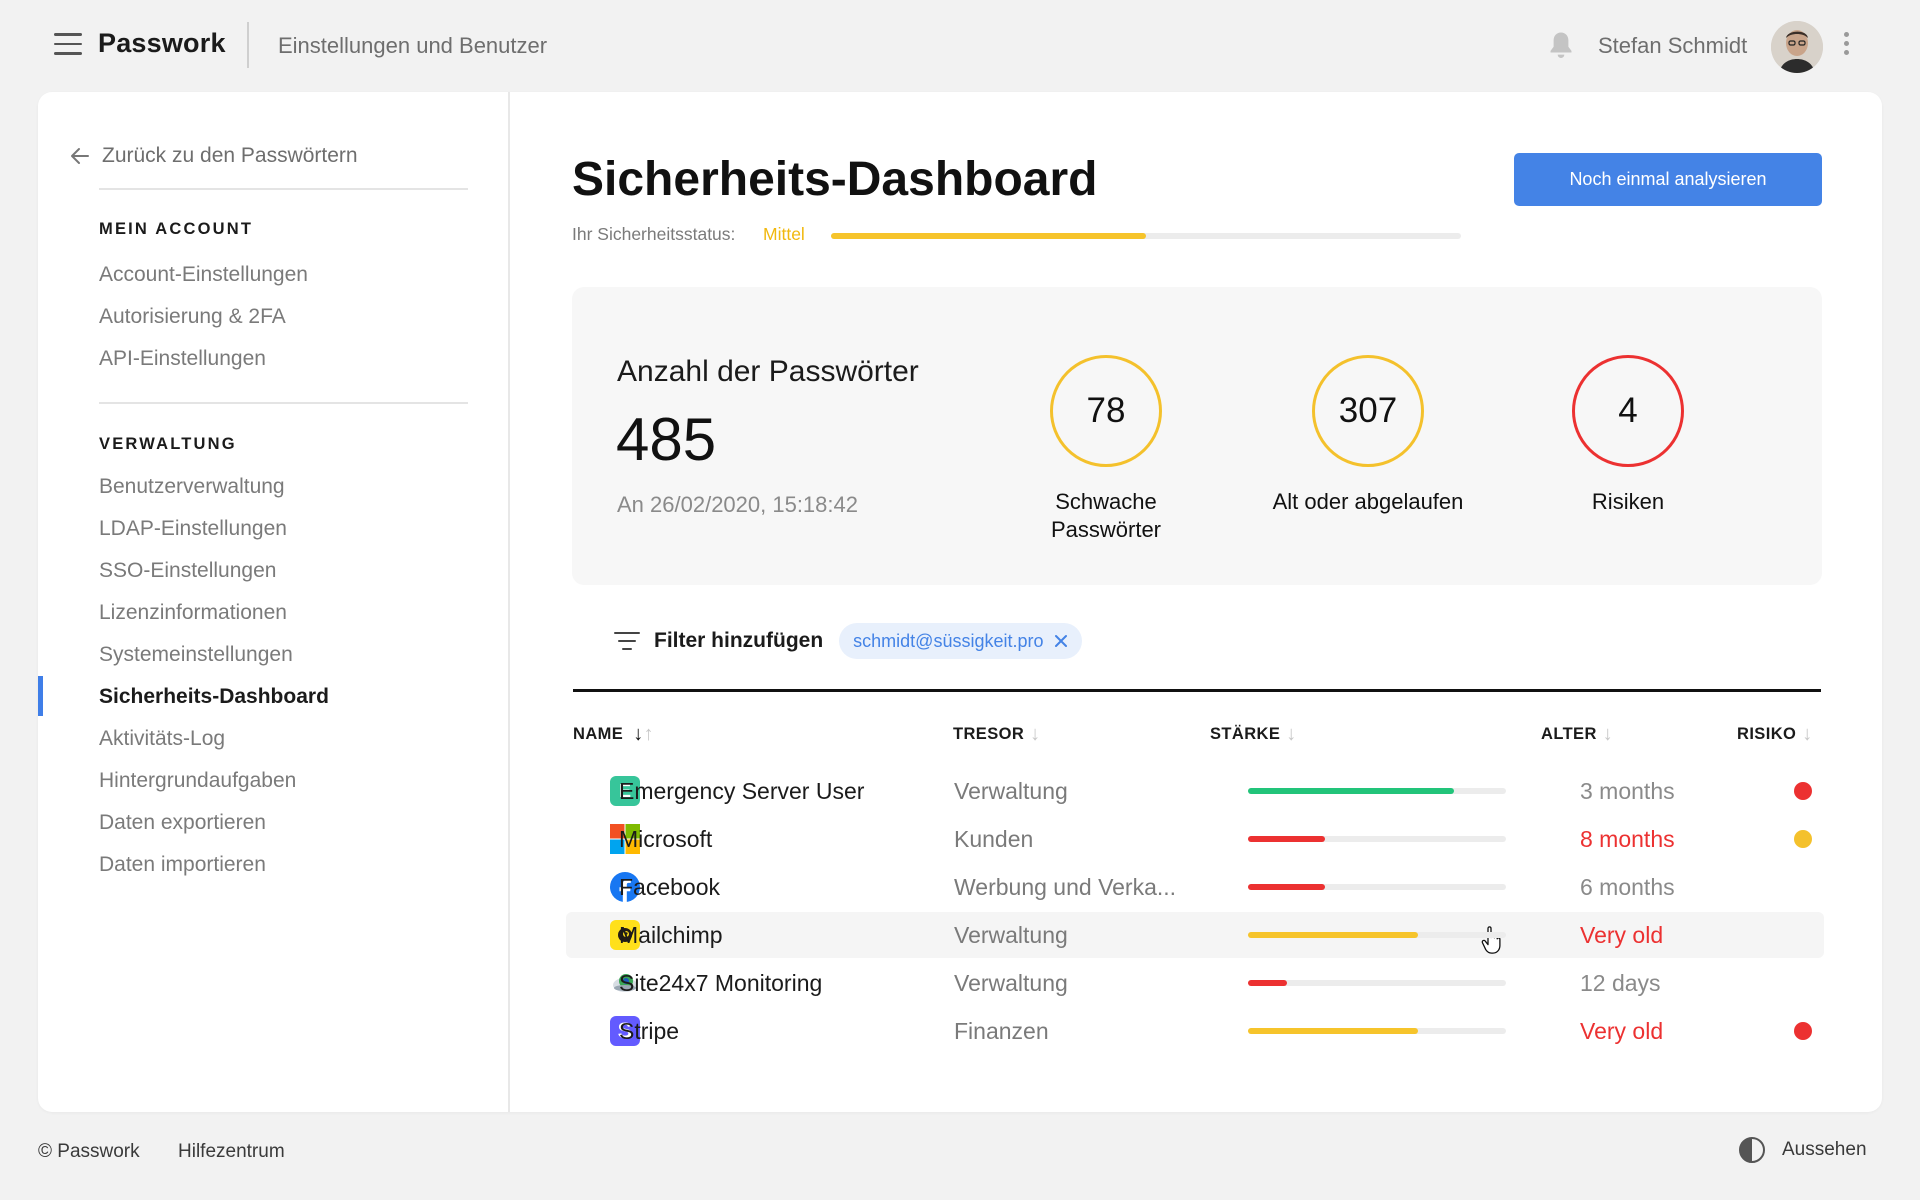  What do you see at coordinates (230, 155) in the screenshot?
I see `back-label: Zurück zu den Passwörtern` at bounding box center [230, 155].